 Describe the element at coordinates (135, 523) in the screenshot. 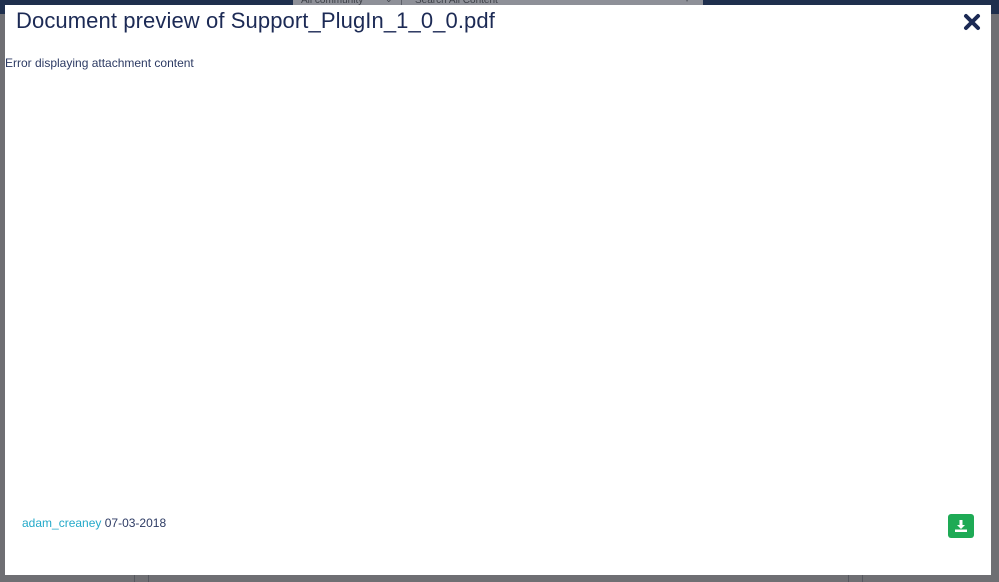

I see `attachment-date: 07-03-2018` at that location.